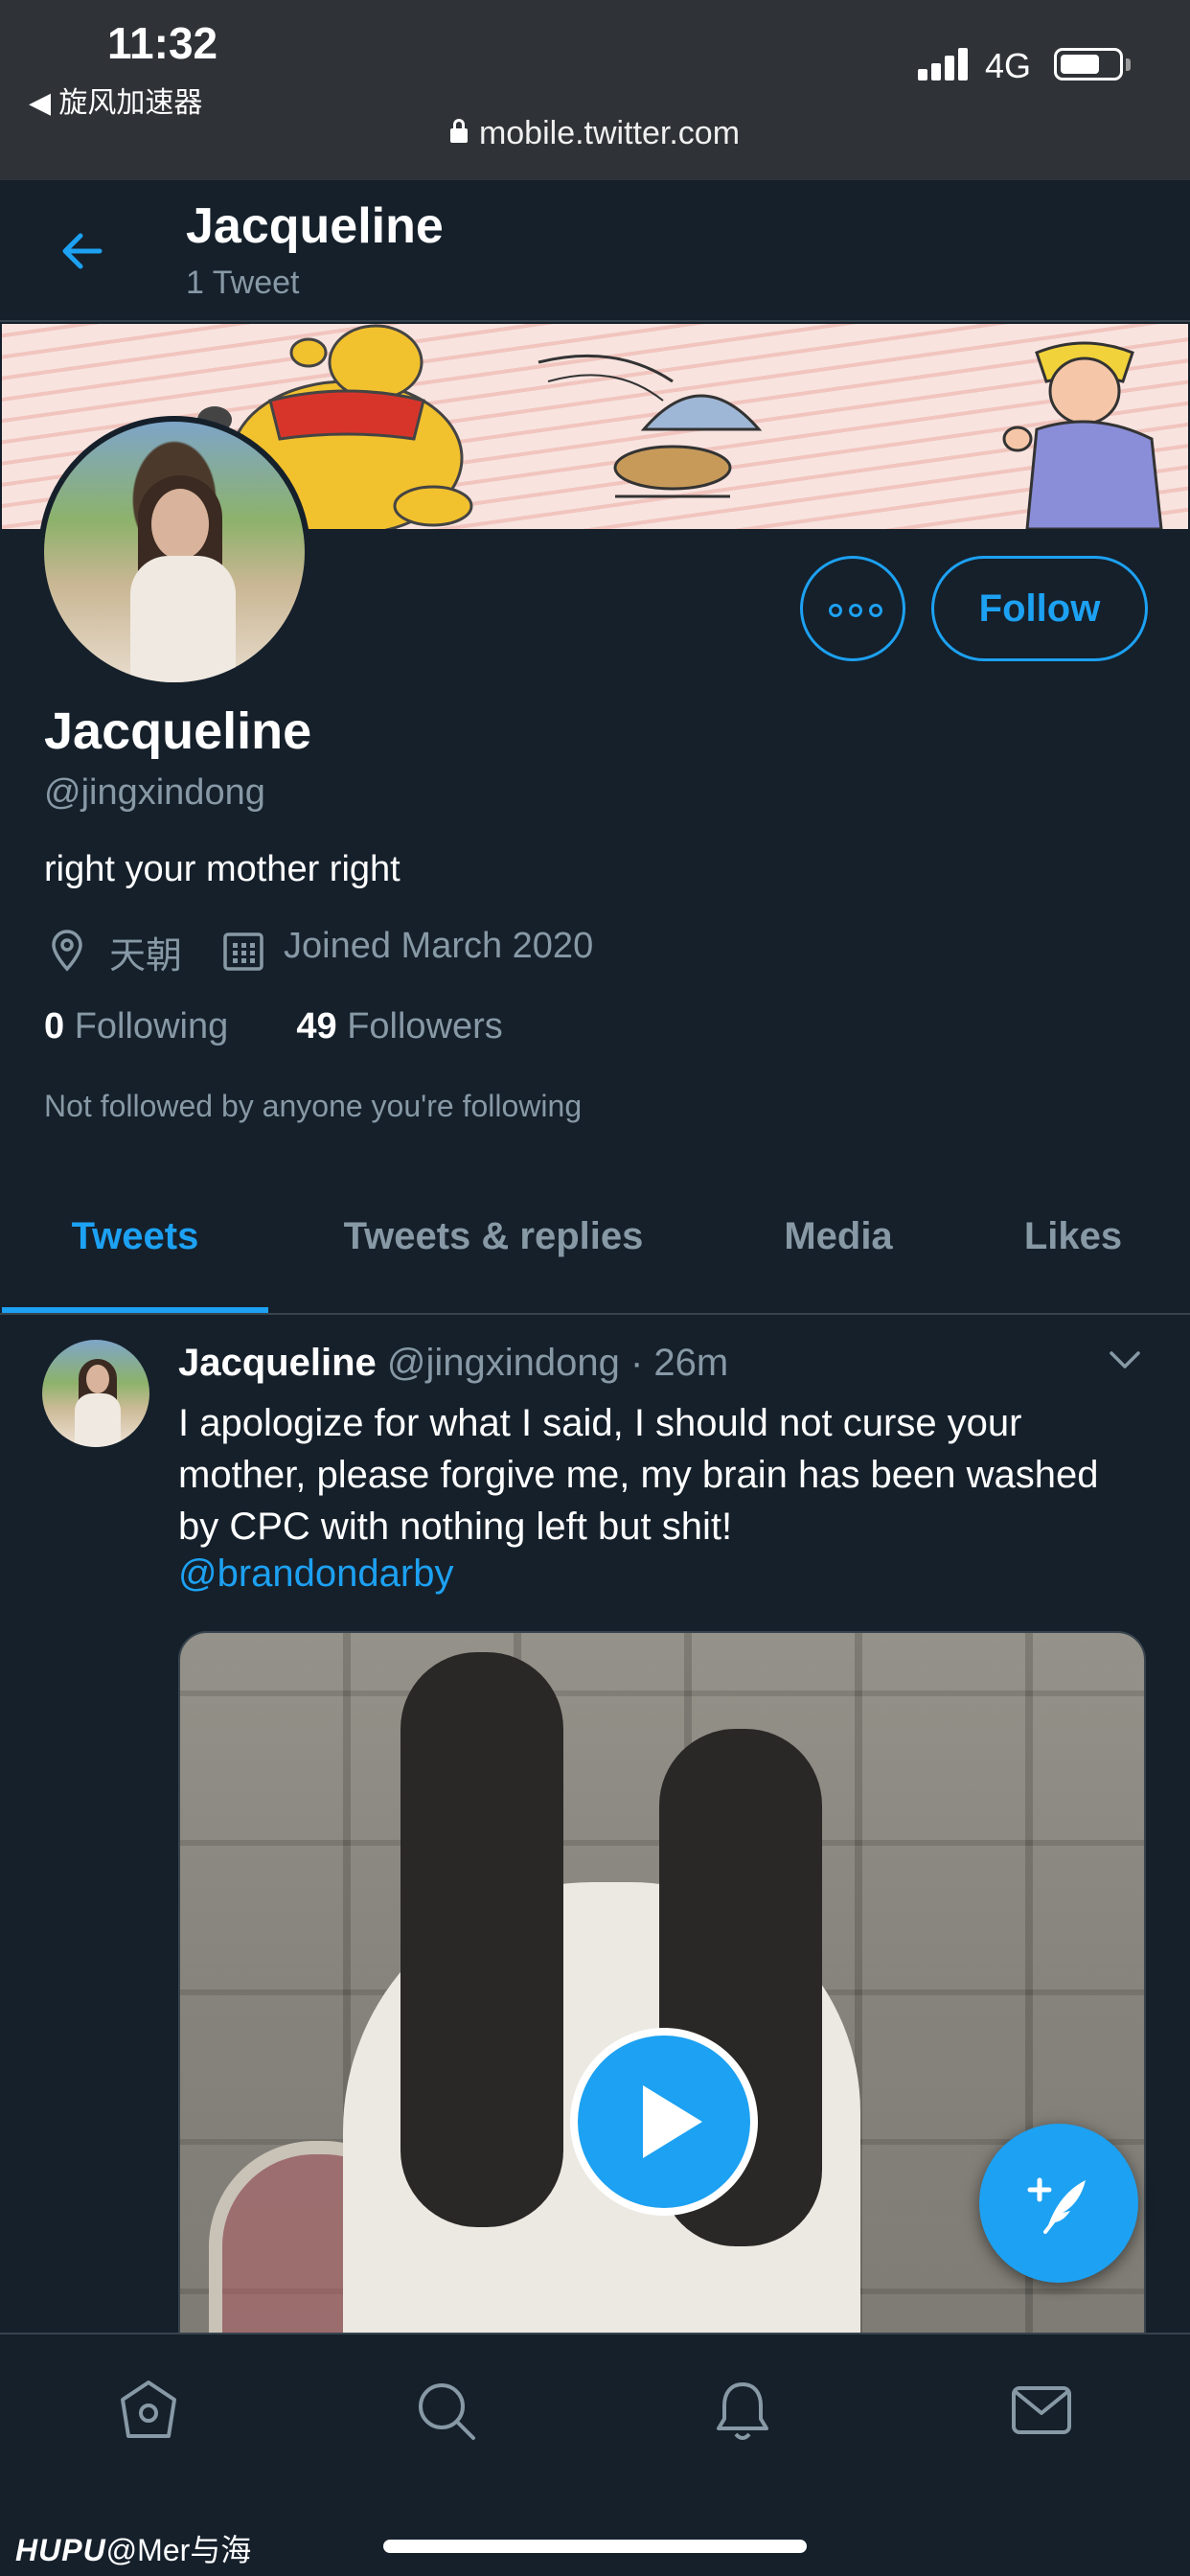 This screenshot has height=2576, width=1190. What do you see at coordinates (595, 2546) in the screenshot?
I see `home-indicator` at bounding box center [595, 2546].